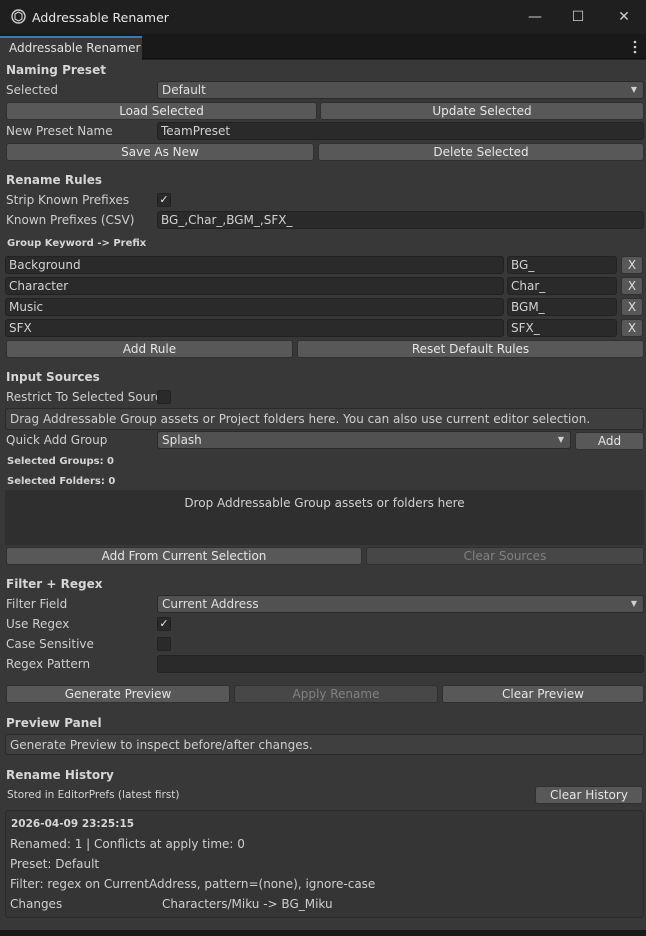 This screenshot has height=936, width=646. Describe the element at coordinates (118, 694) in the screenshot. I see `generate-preview-button: Generate Preview` at that location.